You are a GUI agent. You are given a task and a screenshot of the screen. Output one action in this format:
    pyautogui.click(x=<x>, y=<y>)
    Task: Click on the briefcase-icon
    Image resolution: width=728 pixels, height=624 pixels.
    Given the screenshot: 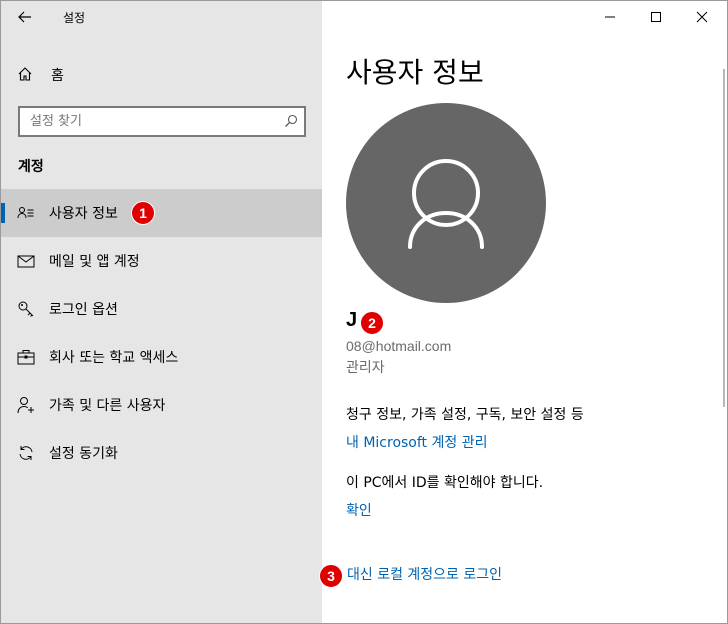 What is the action you would take?
    pyautogui.click(x=26, y=357)
    